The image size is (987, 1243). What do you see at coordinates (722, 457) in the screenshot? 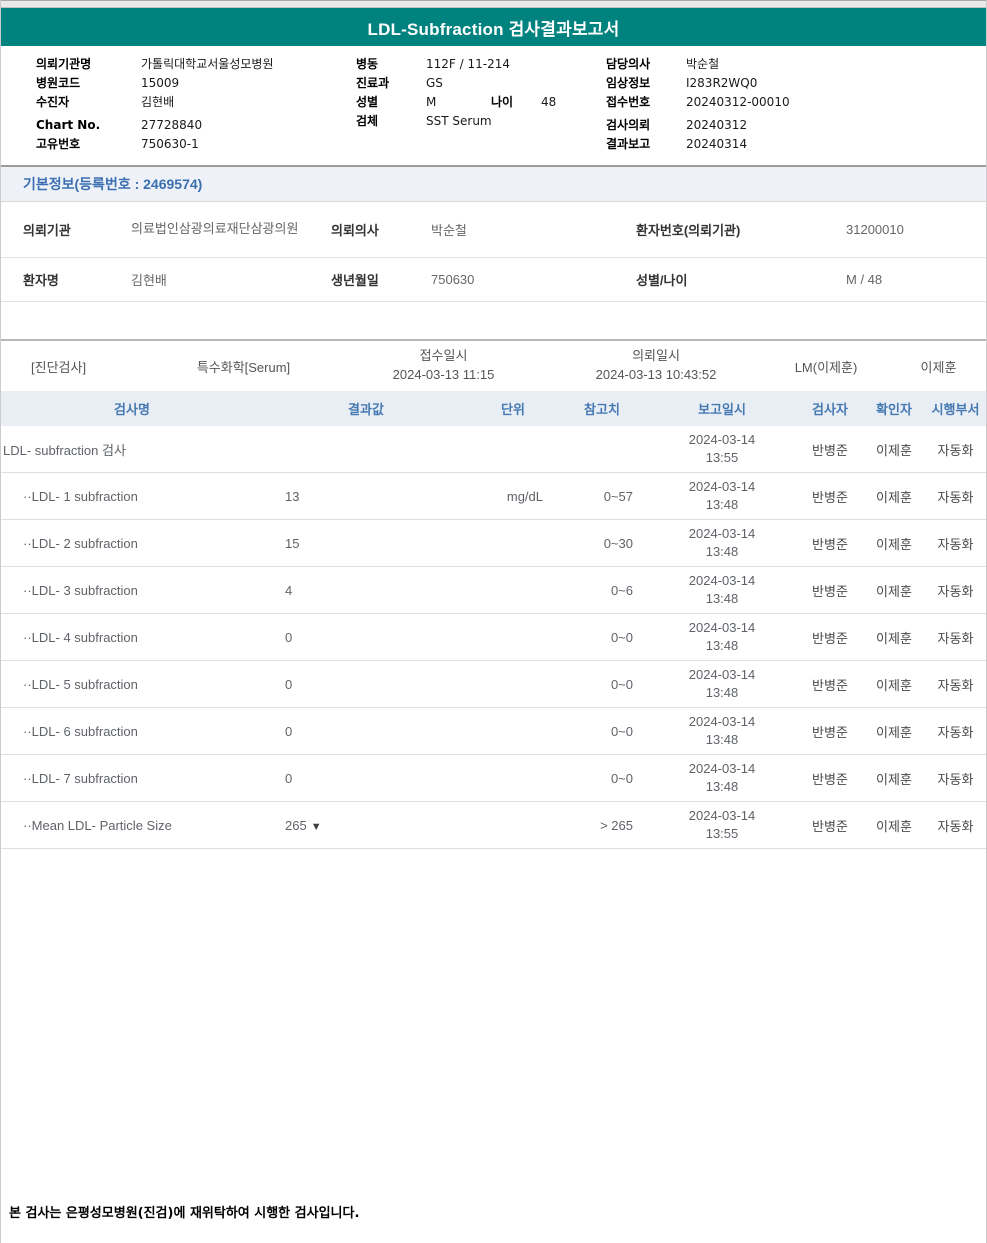
I see `report-time: 13:55` at bounding box center [722, 457].